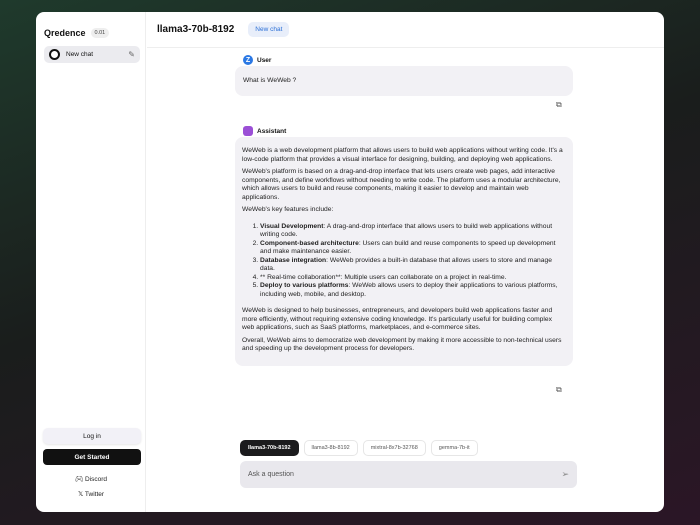 The image size is (700, 525). I want to click on send-icon: ➢, so click(565, 474).